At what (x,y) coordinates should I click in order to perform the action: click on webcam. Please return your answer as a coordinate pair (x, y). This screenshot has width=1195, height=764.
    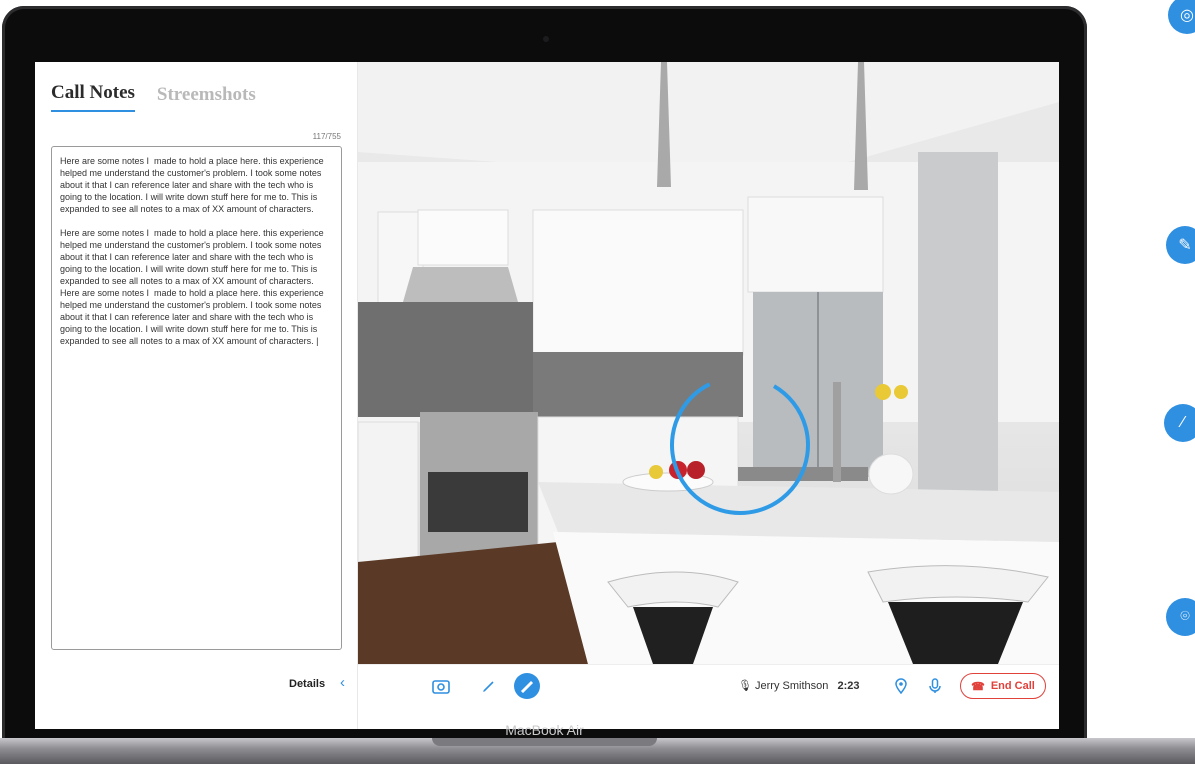
    Looking at the image, I should click on (546, 39).